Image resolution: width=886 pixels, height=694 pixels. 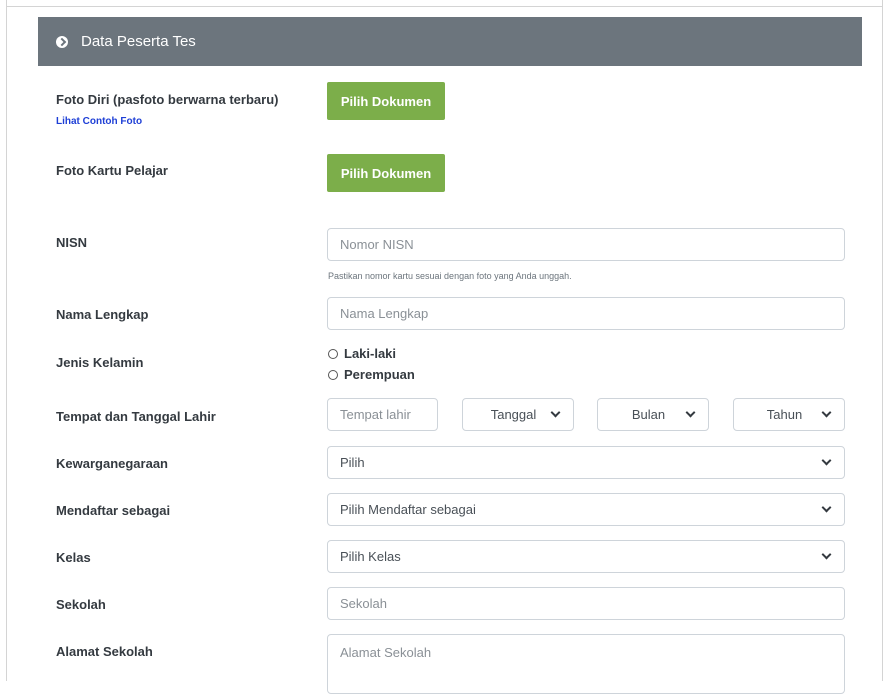 I want to click on radio-perempuan: Perempuan, so click(x=371, y=374).